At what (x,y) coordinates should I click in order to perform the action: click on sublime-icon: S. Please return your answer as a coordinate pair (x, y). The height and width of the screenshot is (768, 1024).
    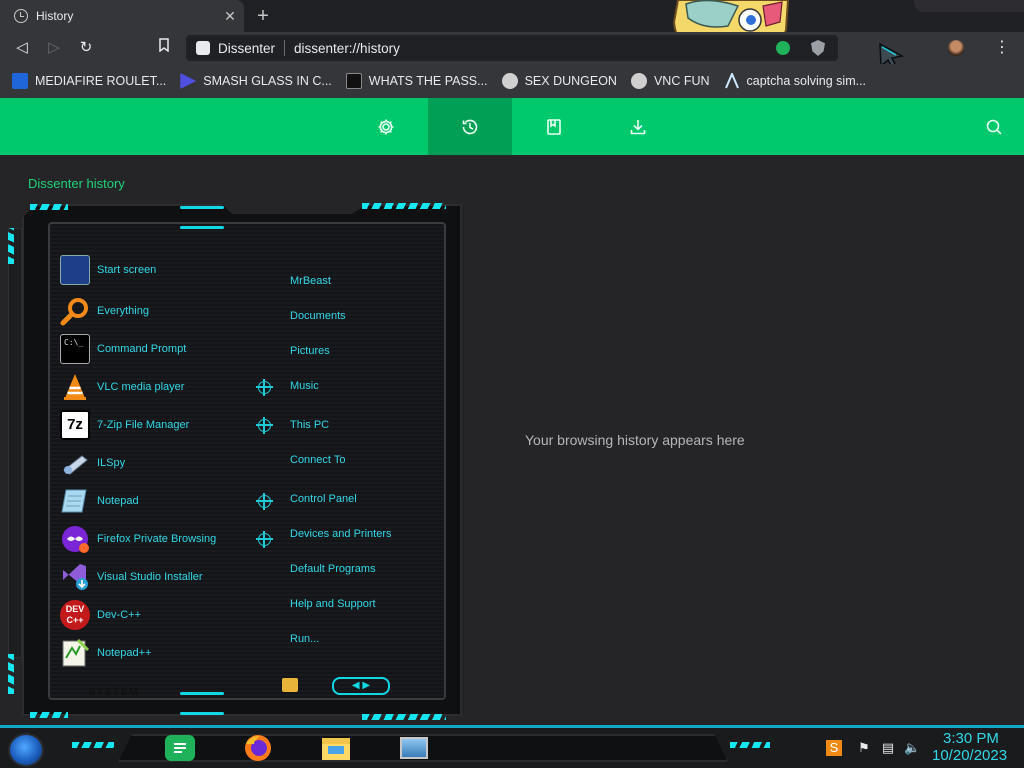
    Looking at the image, I should click on (834, 748).